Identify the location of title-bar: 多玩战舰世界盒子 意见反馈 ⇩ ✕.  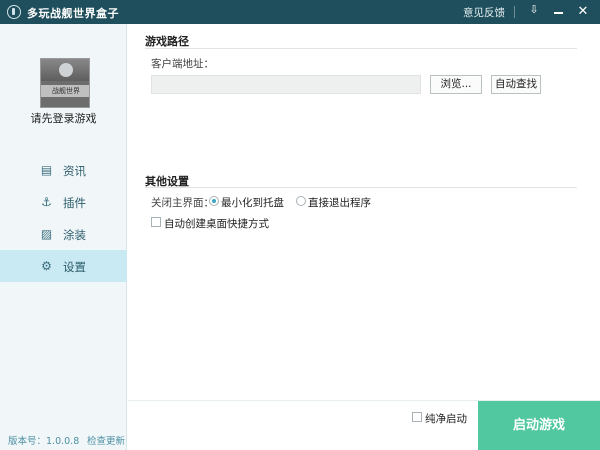
(300, 12).